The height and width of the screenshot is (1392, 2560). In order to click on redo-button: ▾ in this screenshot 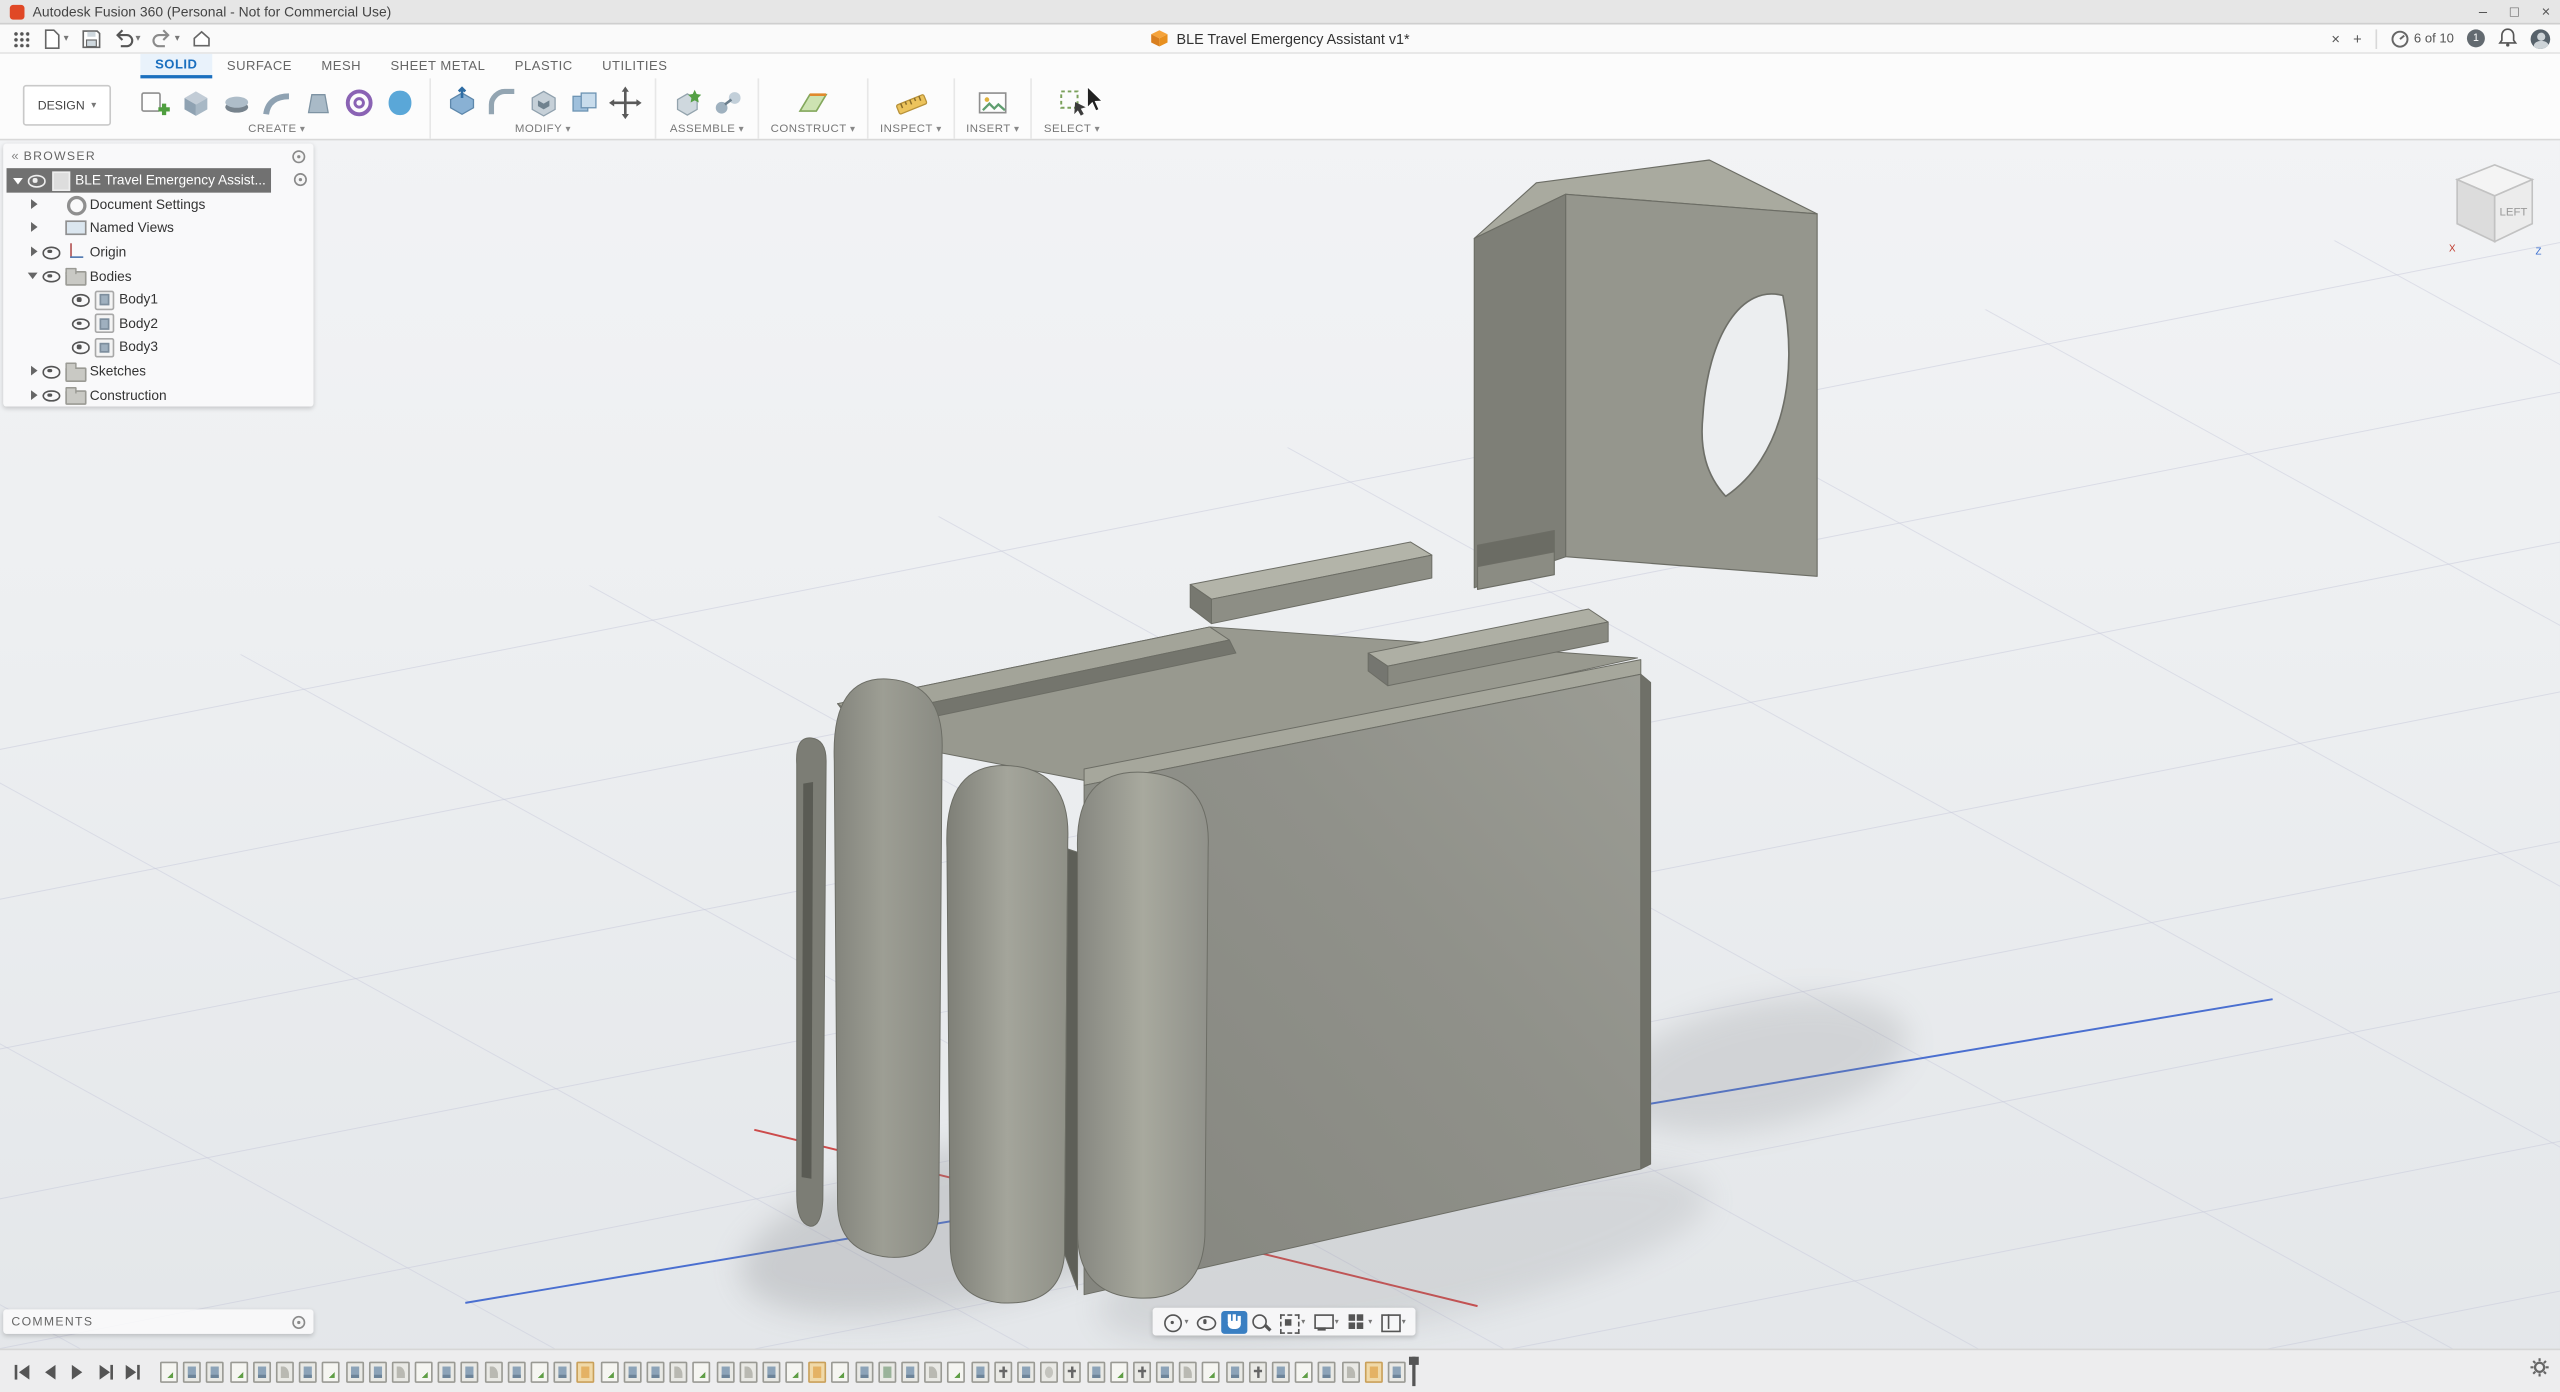, I will do `click(166, 38)`.